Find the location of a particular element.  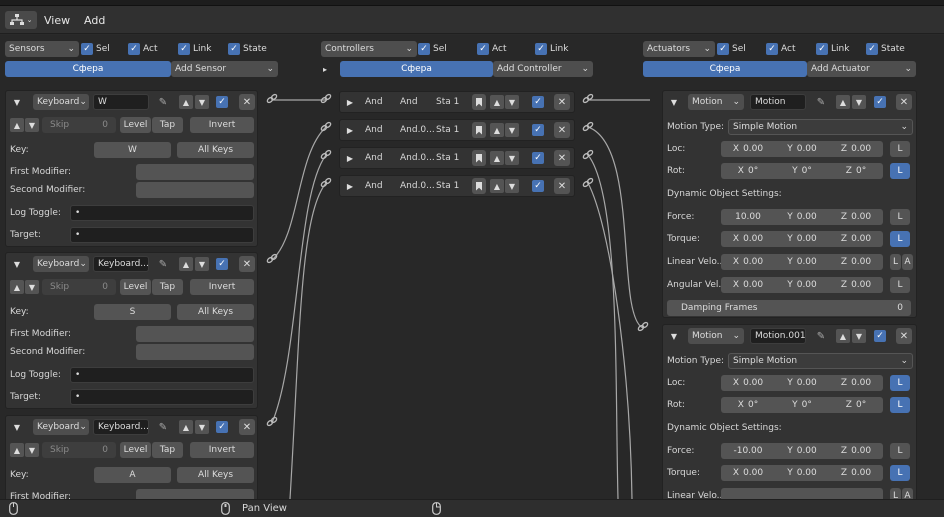

angvel-local-toggle: L is located at coordinates (900, 285).